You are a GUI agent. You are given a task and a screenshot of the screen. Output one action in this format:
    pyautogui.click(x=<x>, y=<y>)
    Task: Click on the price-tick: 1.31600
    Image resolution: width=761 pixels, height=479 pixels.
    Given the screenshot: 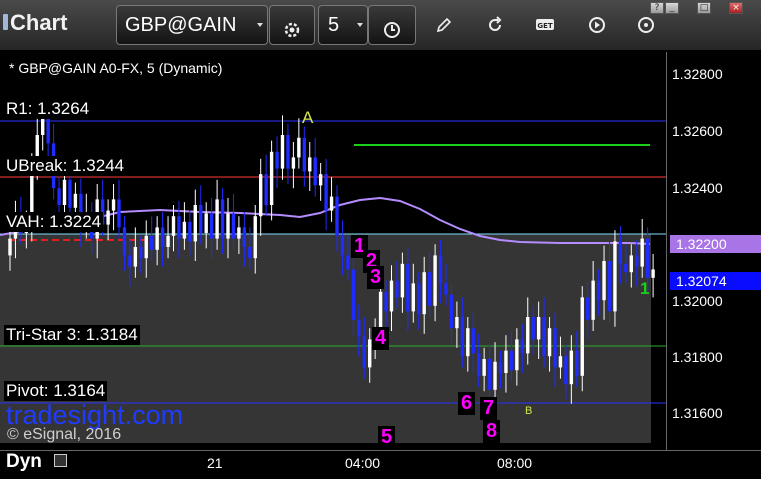 What is the action you would take?
    pyautogui.click(x=697, y=413)
    